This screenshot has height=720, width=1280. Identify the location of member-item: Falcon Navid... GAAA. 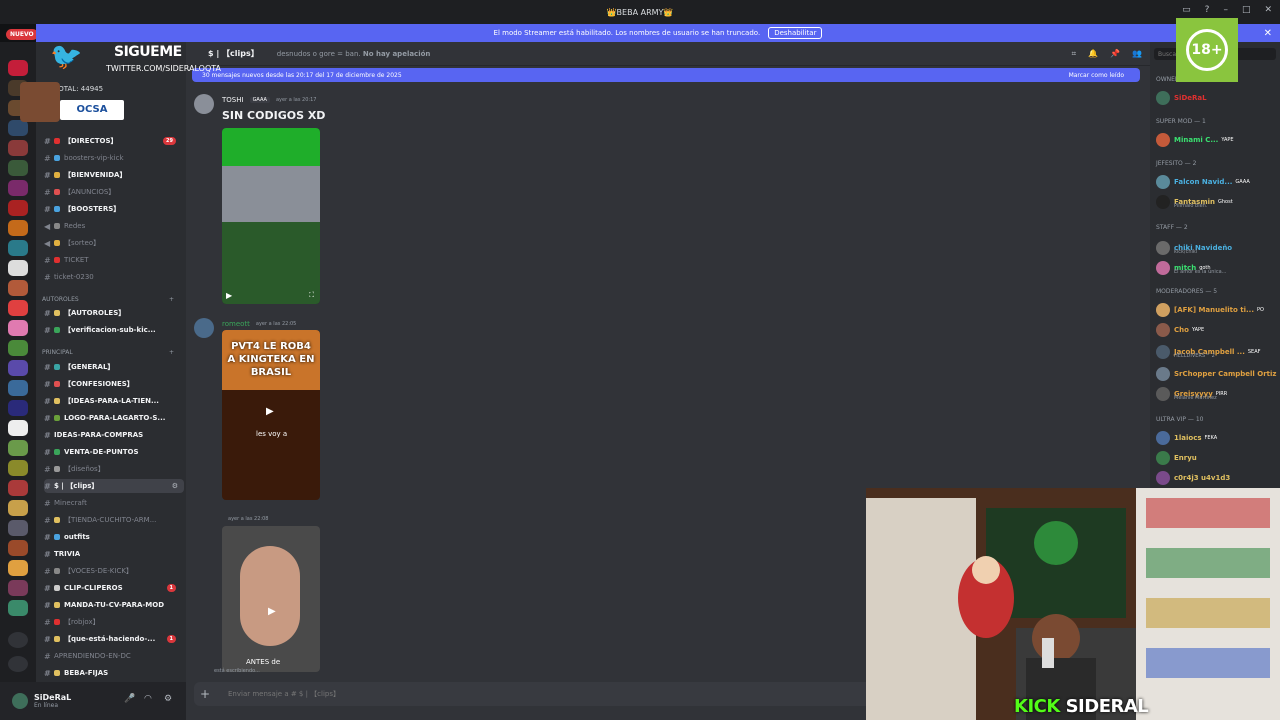
(1218, 182).